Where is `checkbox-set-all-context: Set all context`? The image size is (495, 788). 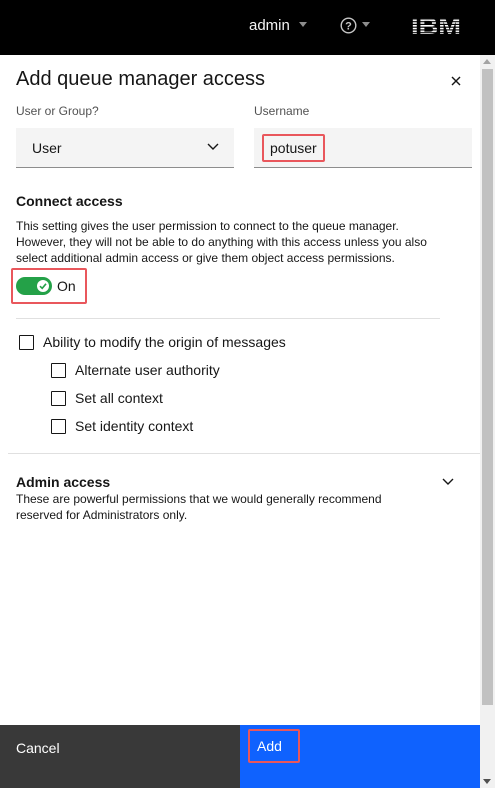 checkbox-set-all-context: Set all context is located at coordinates (107, 398).